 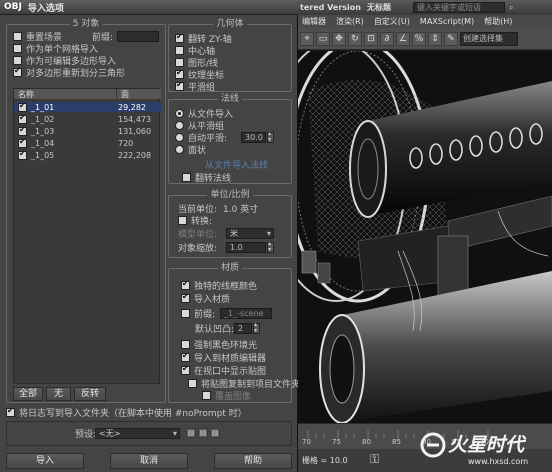 I want to click on shapes-lines-row: 图形/线, so click(x=196, y=63).